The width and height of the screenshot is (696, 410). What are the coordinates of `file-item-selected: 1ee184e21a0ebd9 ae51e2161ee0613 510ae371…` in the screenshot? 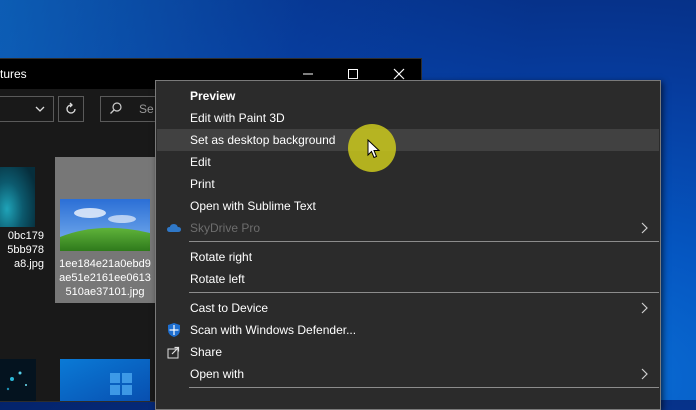 It's located at (105, 230).